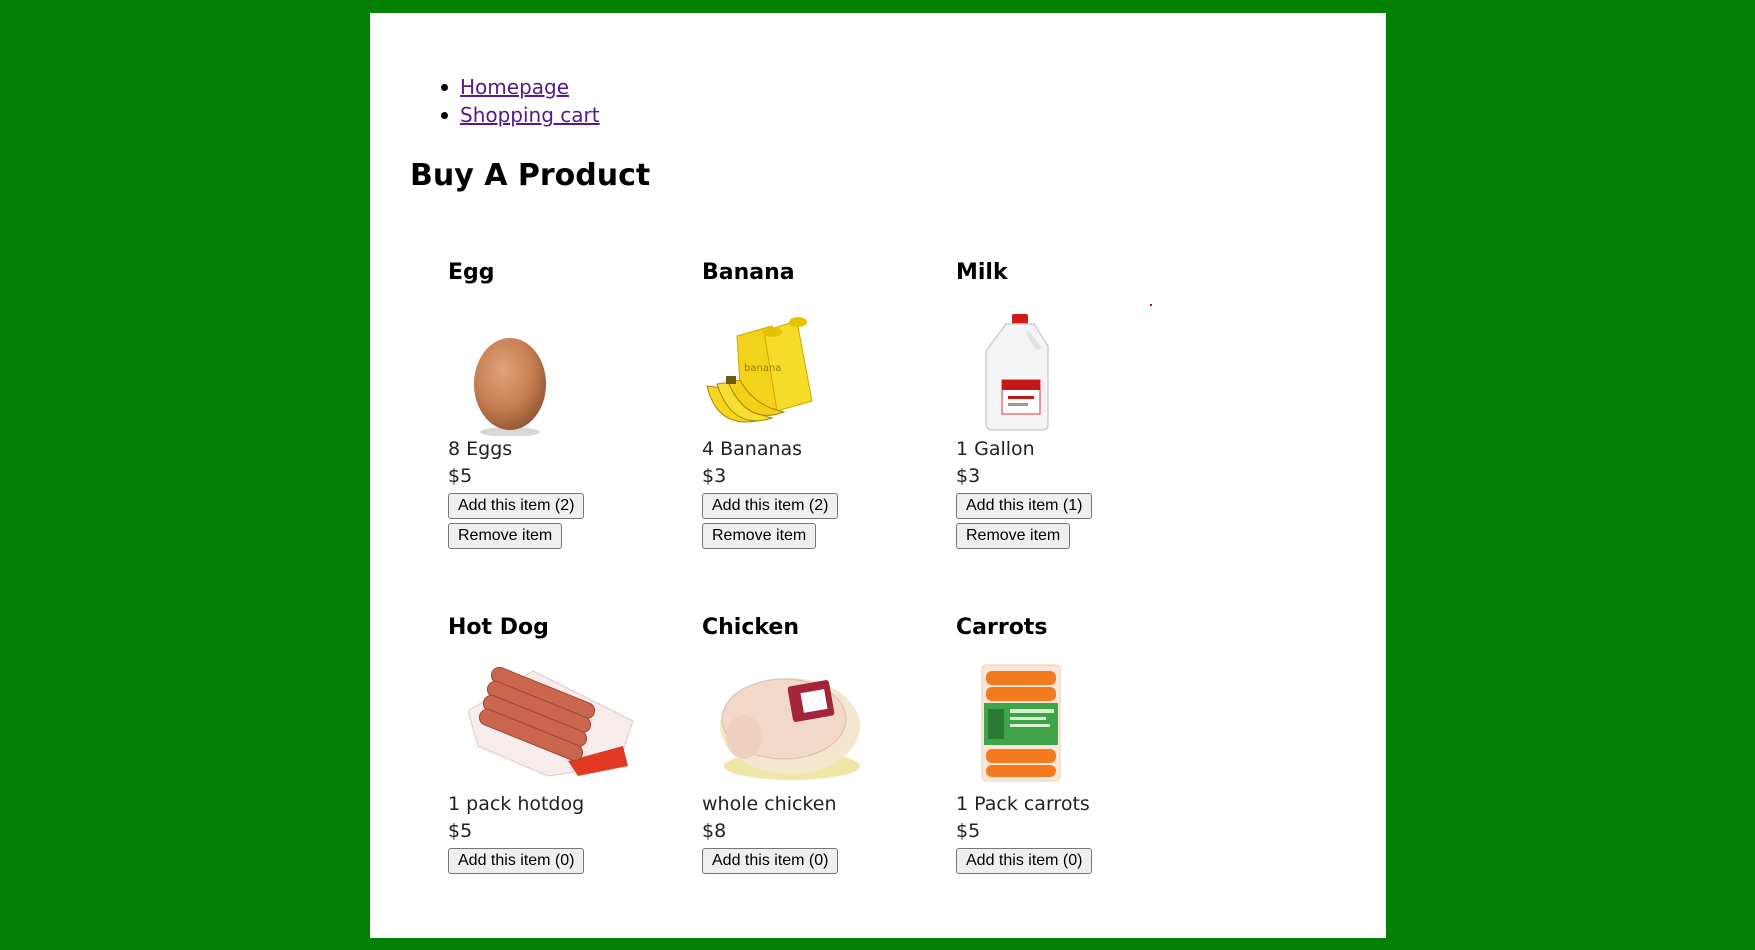  Describe the element at coordinates (1002, 627) in the screenshot. I see `product-name: Carrots` at that location.